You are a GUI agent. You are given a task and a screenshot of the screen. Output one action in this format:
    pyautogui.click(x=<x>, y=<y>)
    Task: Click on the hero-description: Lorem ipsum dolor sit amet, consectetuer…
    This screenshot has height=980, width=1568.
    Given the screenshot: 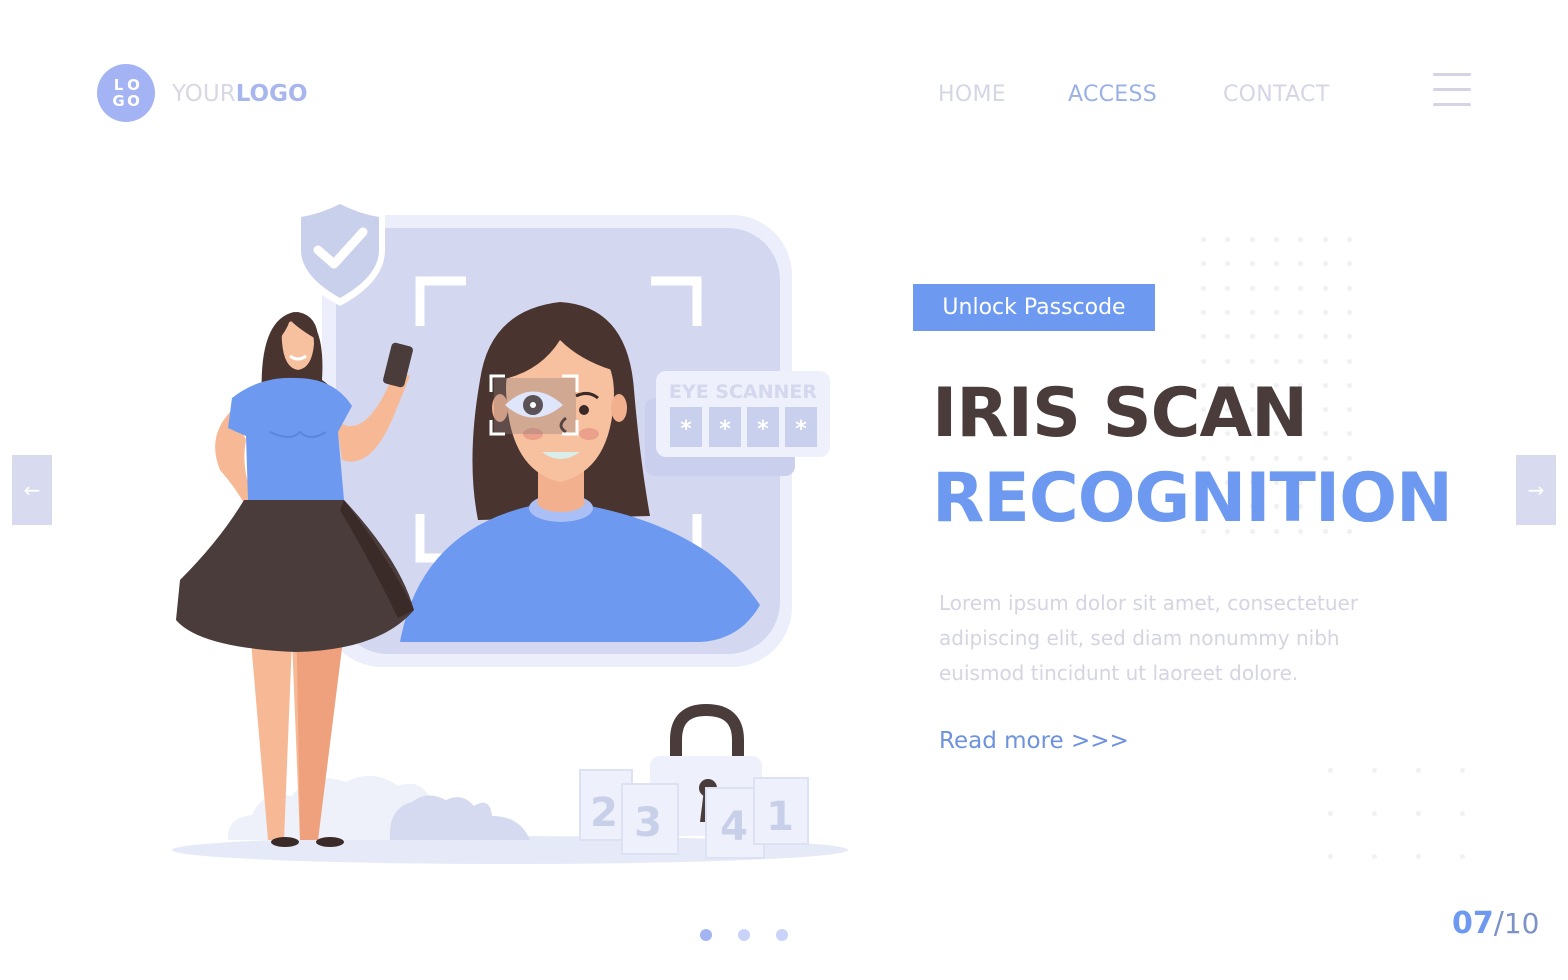 What is the action you would take?
    pyautogui.click(x=1149, y=638)
    